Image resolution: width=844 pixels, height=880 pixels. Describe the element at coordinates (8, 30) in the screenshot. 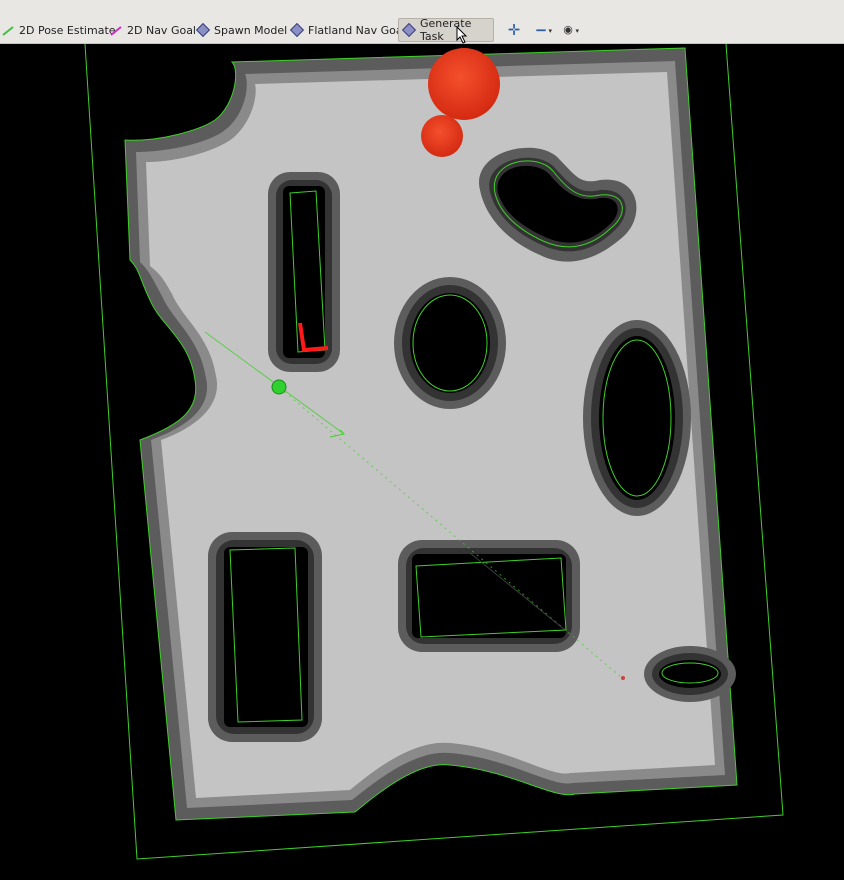

I see `pose-arrow-icon` at that location.